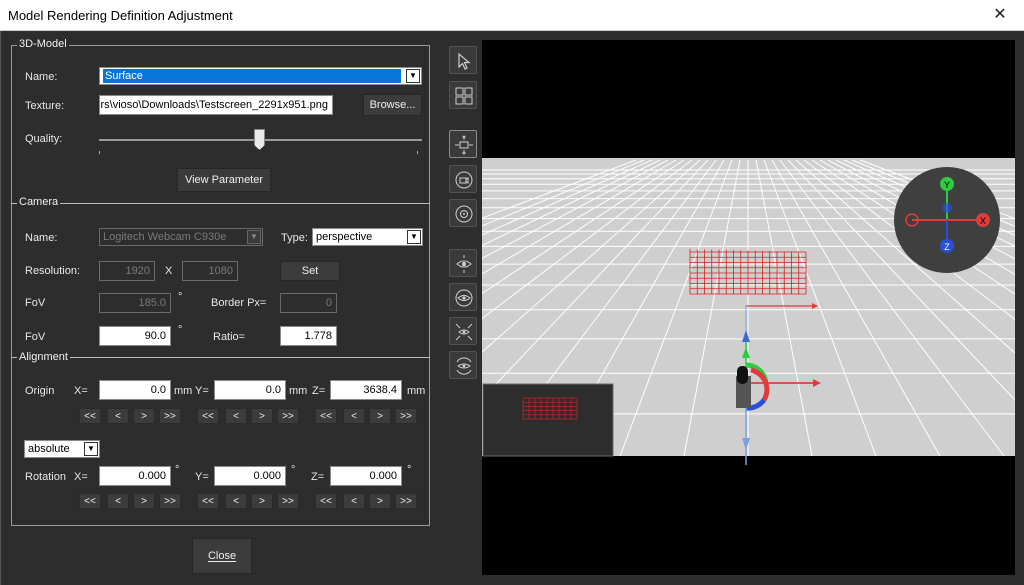 The width and height of the screenshot is (1024, 585). I want to click on alignment-mode-value: absolute, so click(49, 449).